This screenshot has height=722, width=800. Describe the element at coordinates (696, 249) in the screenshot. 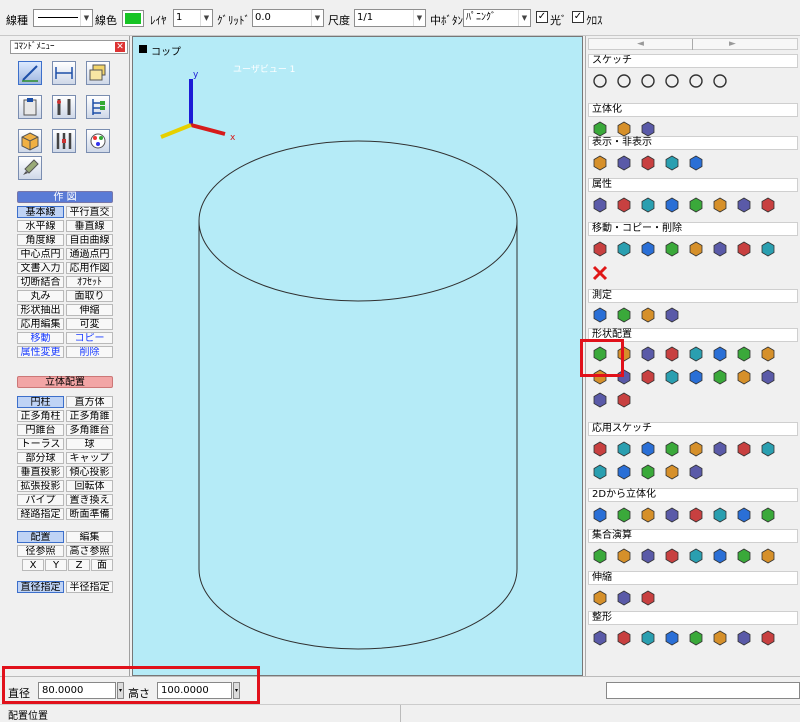

I see `copy-rotate-icon` at that location.